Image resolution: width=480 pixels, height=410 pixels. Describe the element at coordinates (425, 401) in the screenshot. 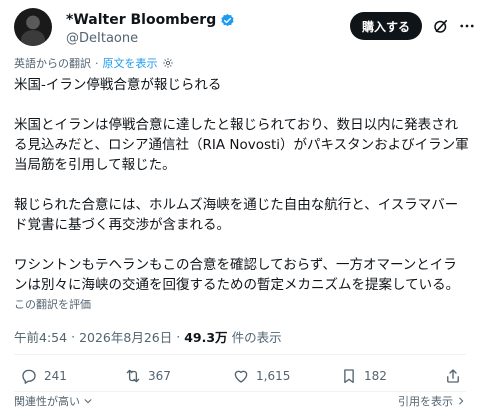

I see `quotes-label: 引用を表示` at that location.